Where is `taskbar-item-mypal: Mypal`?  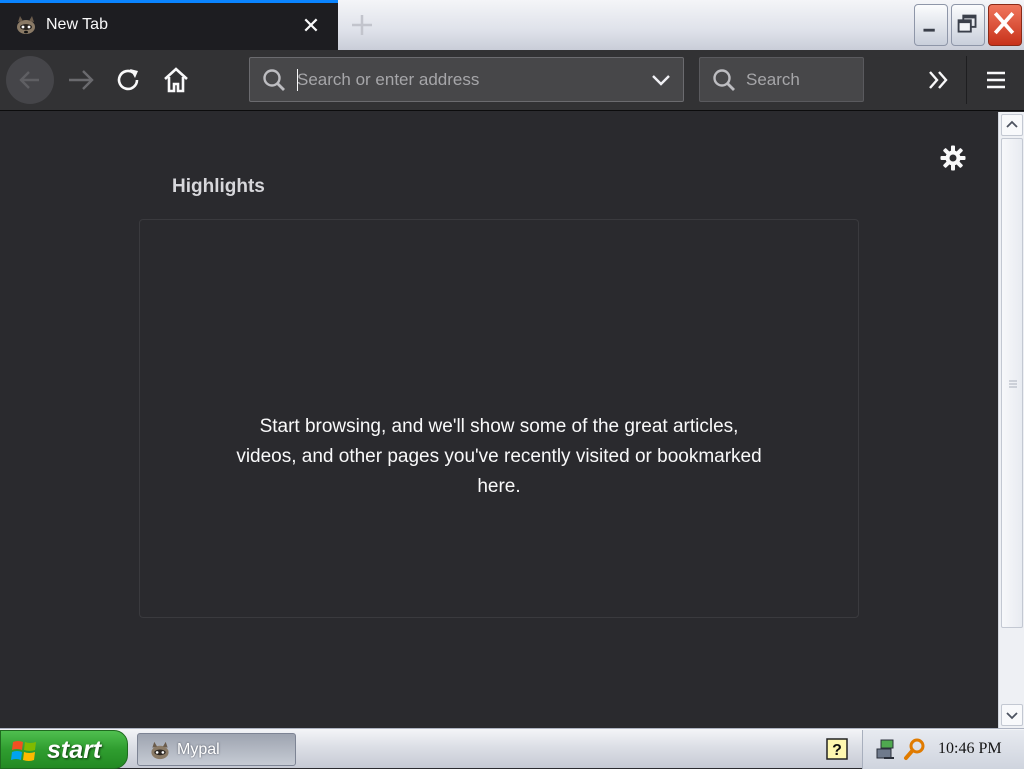 taskbar-item-mypal: Mypal is located at coordinates (216, 749).